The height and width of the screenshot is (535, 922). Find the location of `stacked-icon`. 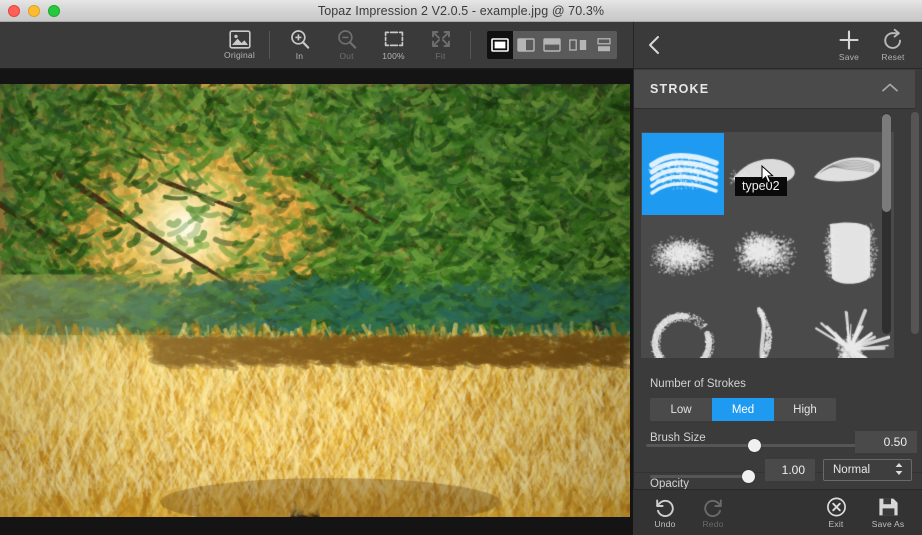

stacked-icon is located at coordinates (604, 45).